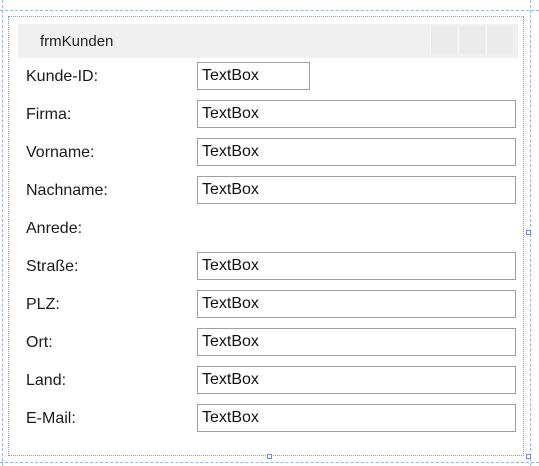  I want to click on strasse-textbox: TextBox, so click(356, 266).